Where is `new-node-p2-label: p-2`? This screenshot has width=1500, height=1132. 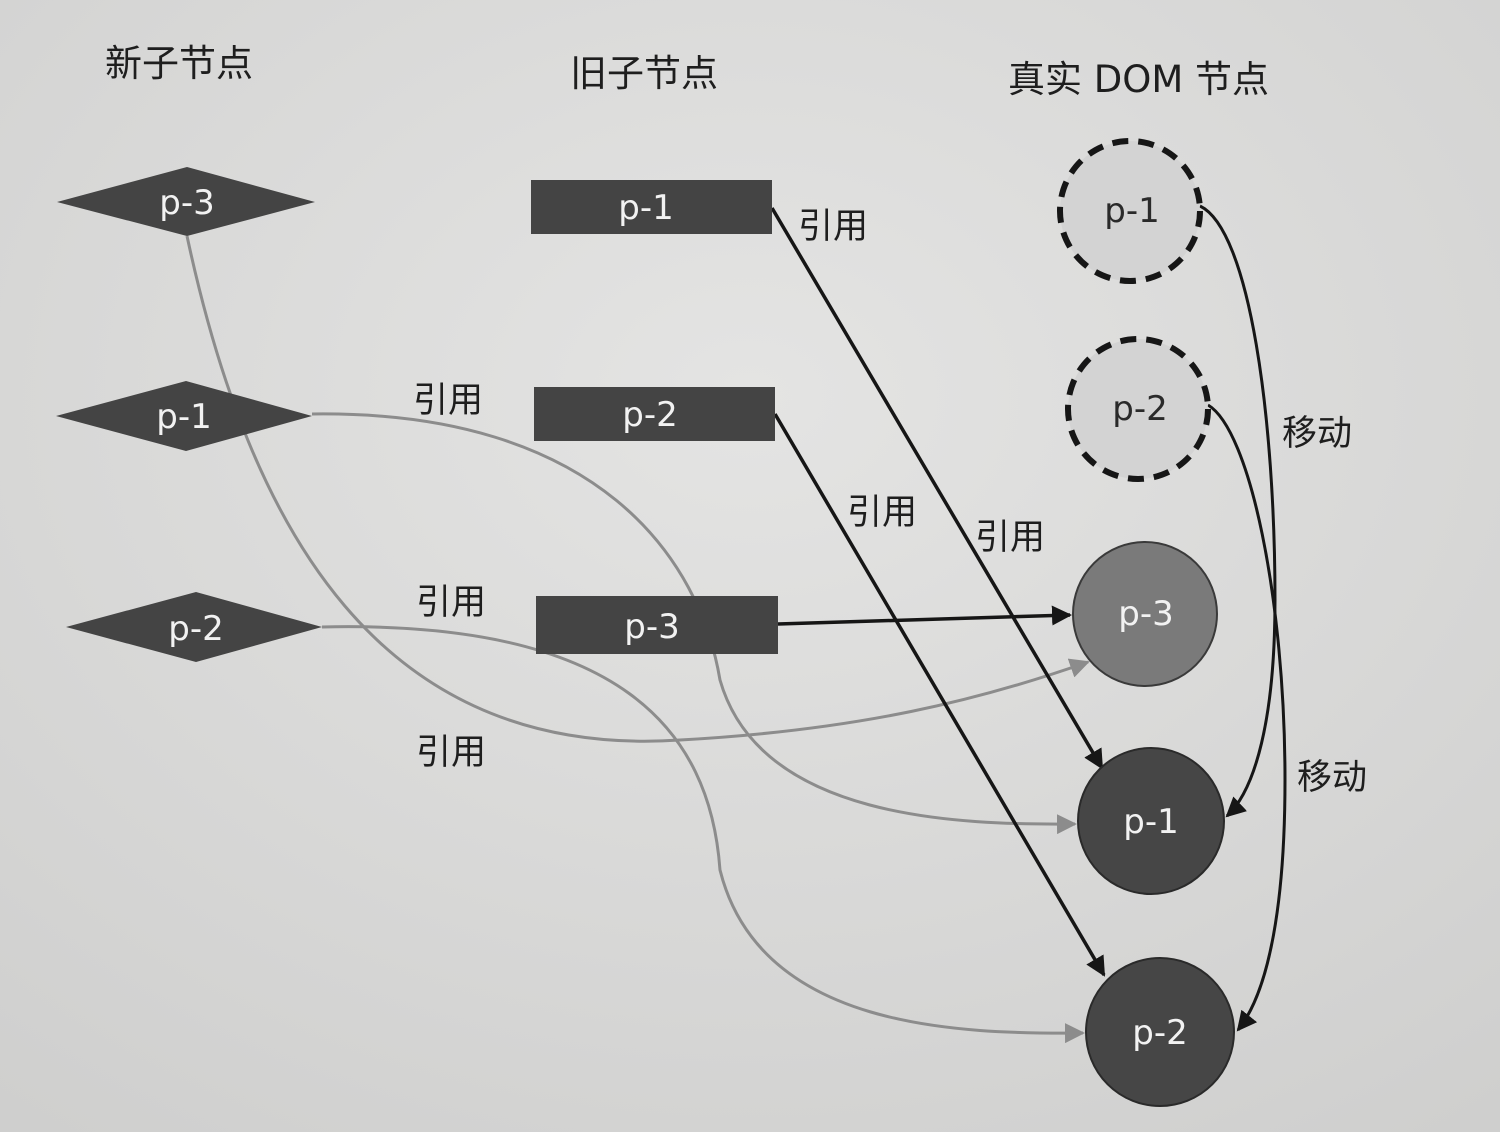
new-node-p2-label: p-2 is located at coordinates (195, 629).